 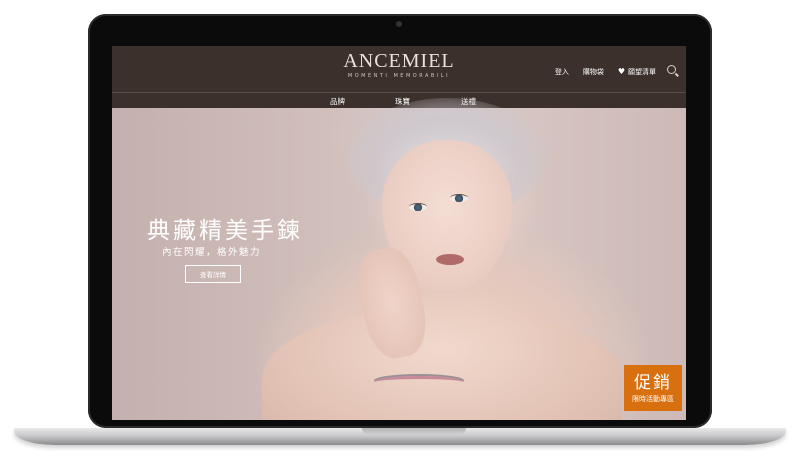 I want to click on heart-icon: ♥, so click(x=621, y=71).